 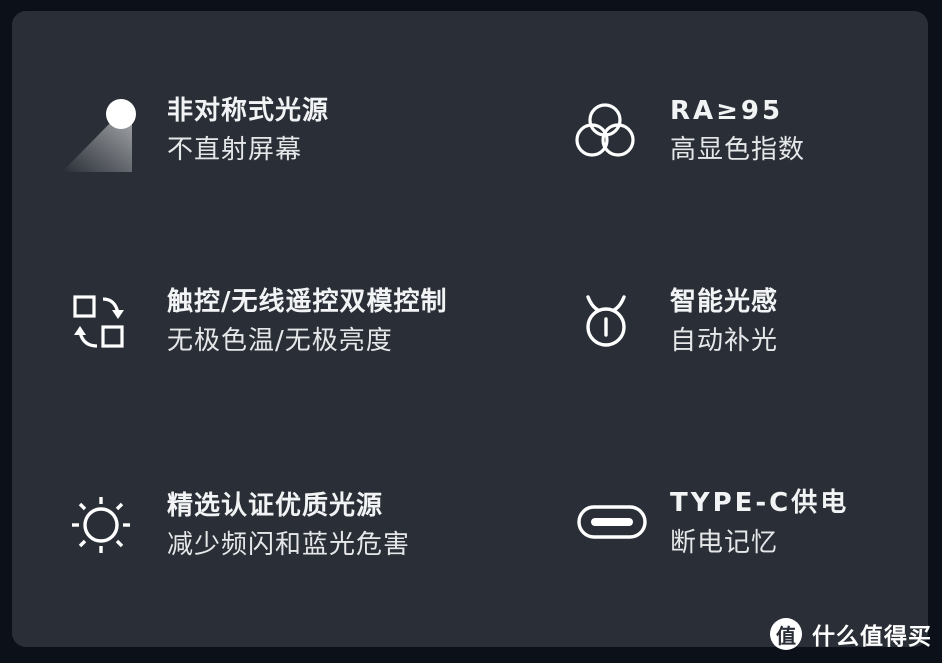 What do you see at coordinates (727, 111) in the screenshot?
I see `feature-title: RA≥95` at bounding box center [727, 111].